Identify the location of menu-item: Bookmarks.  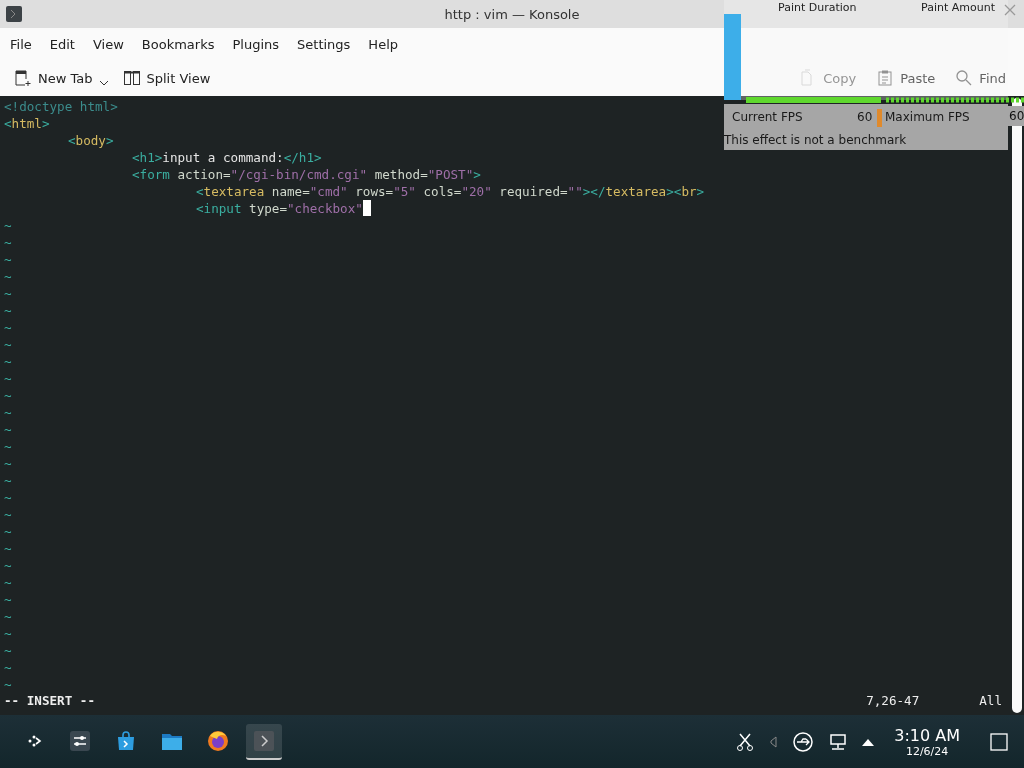
(178, 44).